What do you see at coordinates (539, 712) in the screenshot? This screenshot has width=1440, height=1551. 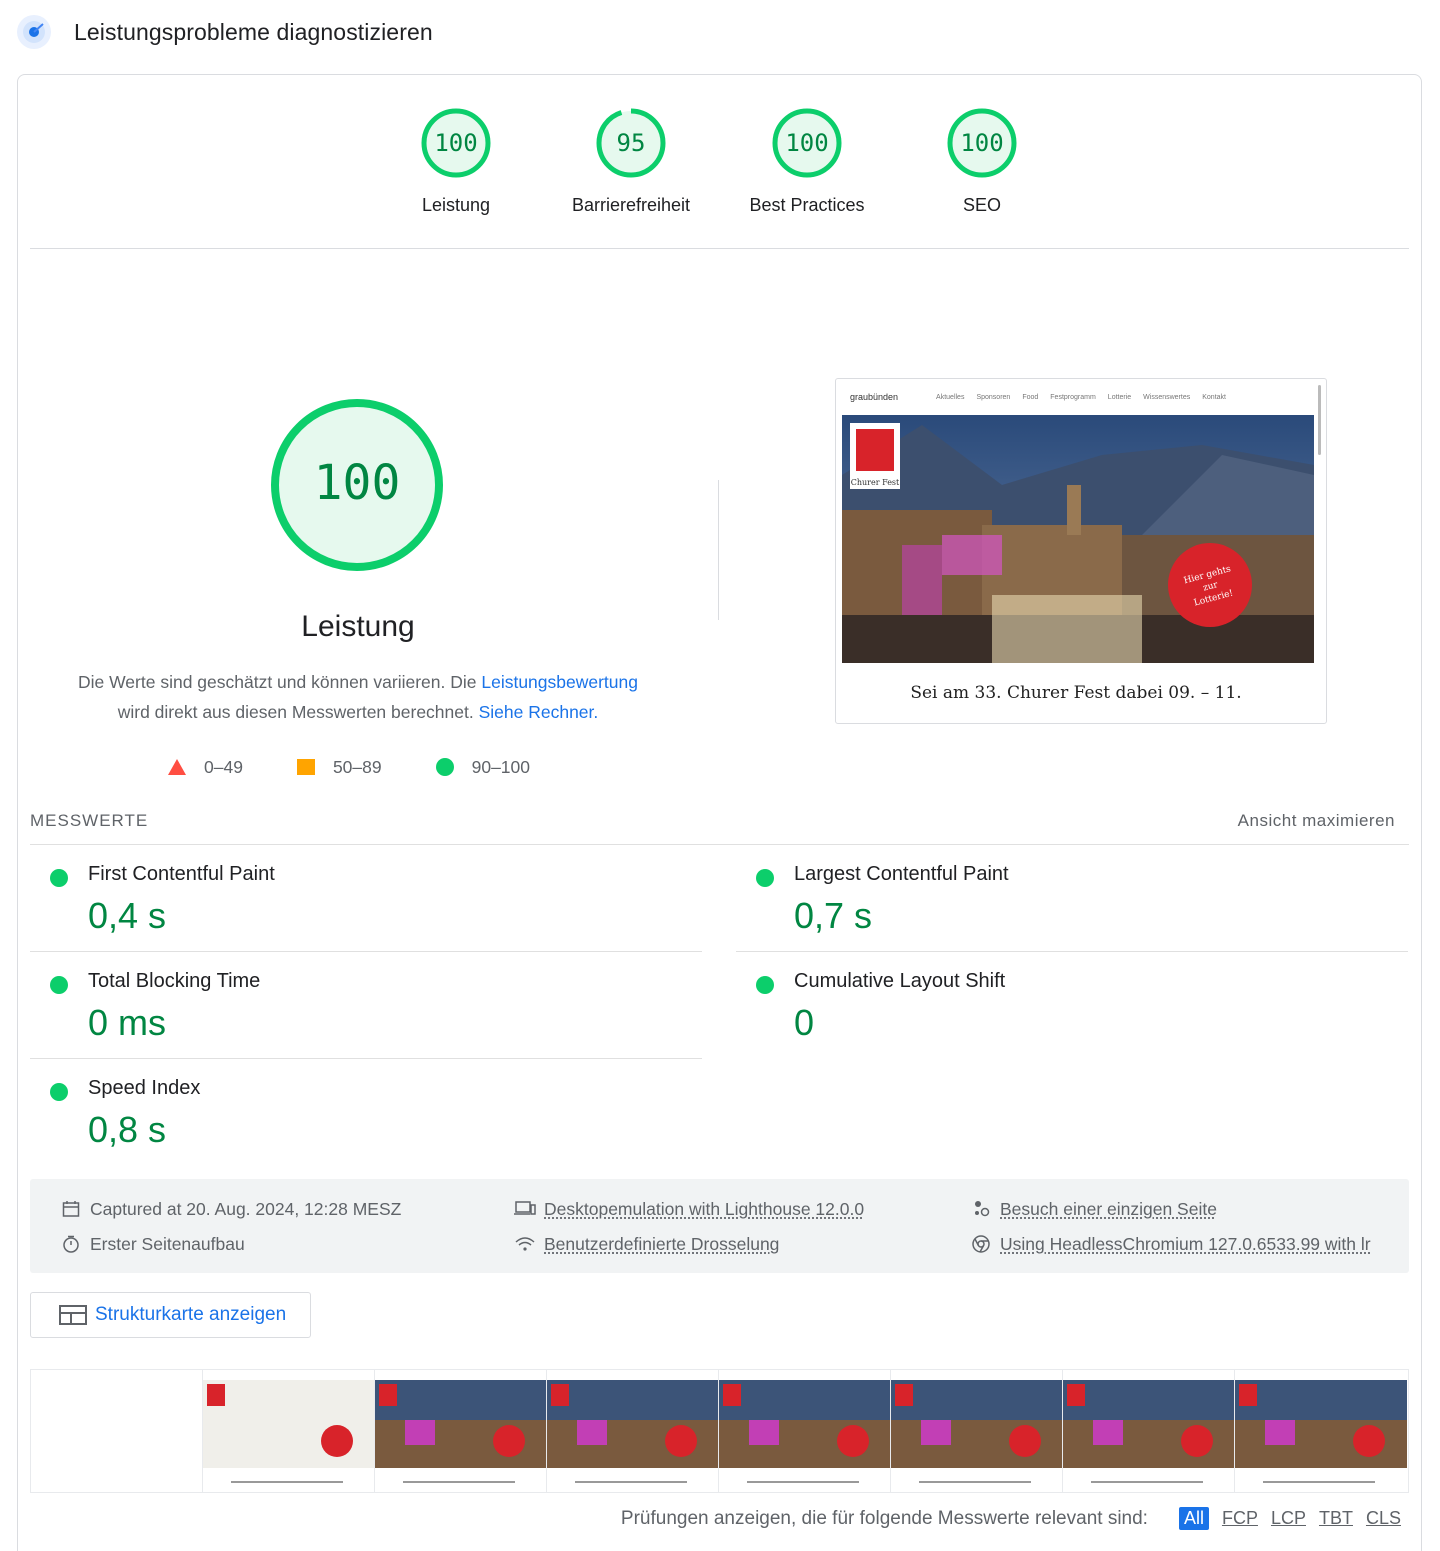 I see `calculator-link: Siehe Rechner.` at bounding box center [539, 712].